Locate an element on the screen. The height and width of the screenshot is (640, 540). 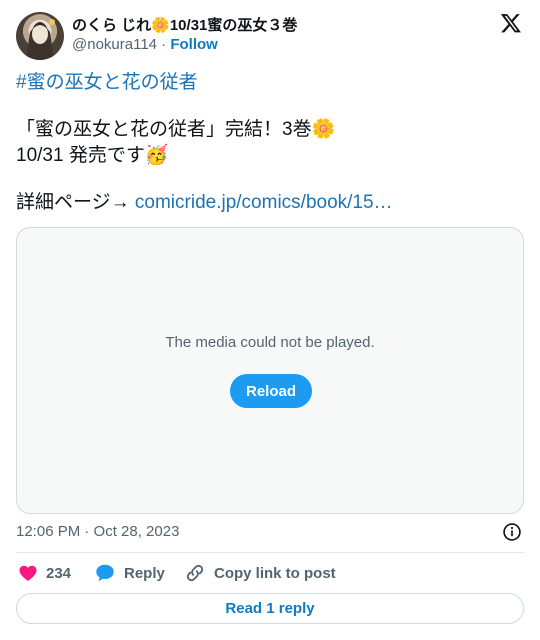
author-handle-line: @nokura114 · Follow is located at coordinates (145, 44).